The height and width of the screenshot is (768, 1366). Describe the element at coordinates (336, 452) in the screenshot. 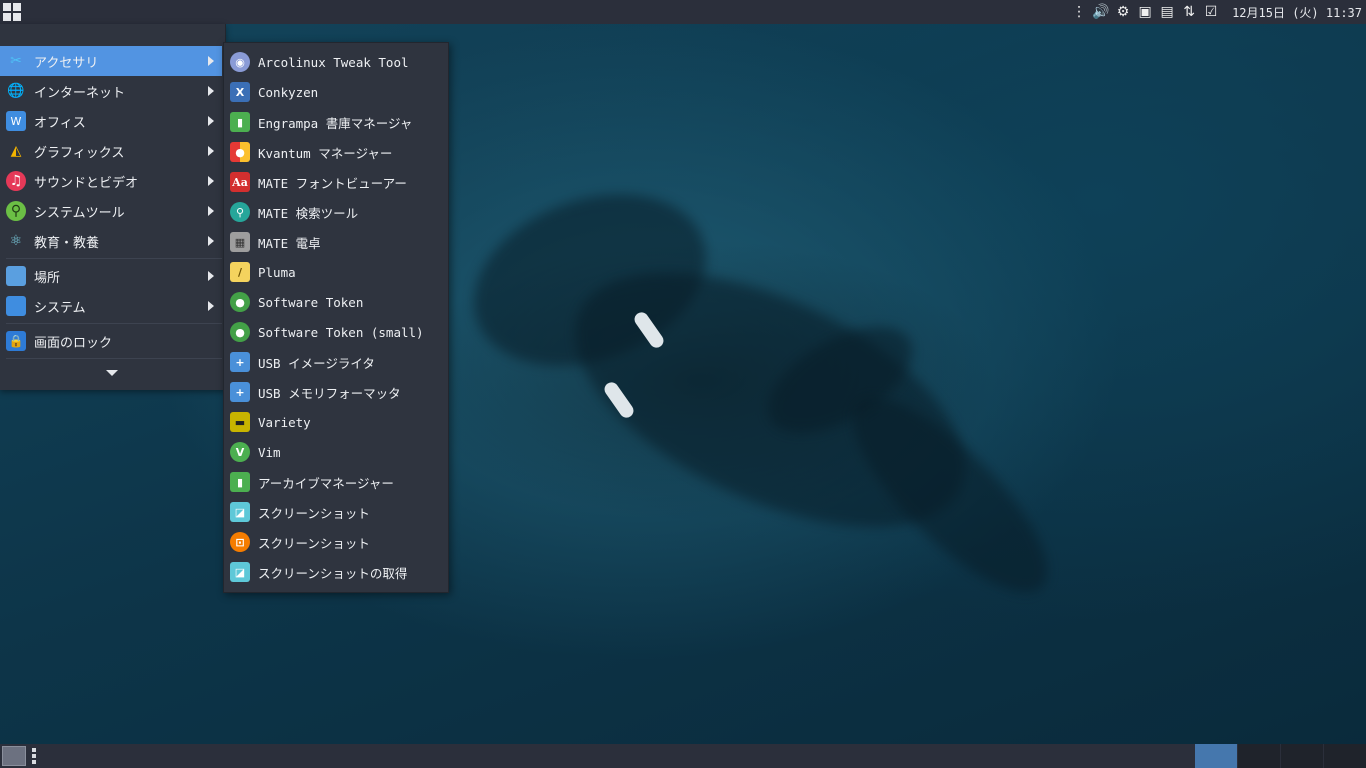

I see `app-vim: V Vim` at that location.